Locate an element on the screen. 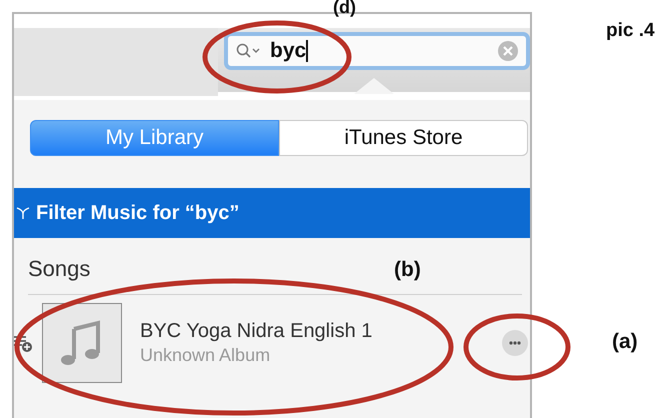 The height and width of the screenshot is (418, 664). popover-arrow is located at coordinates (374, 86).